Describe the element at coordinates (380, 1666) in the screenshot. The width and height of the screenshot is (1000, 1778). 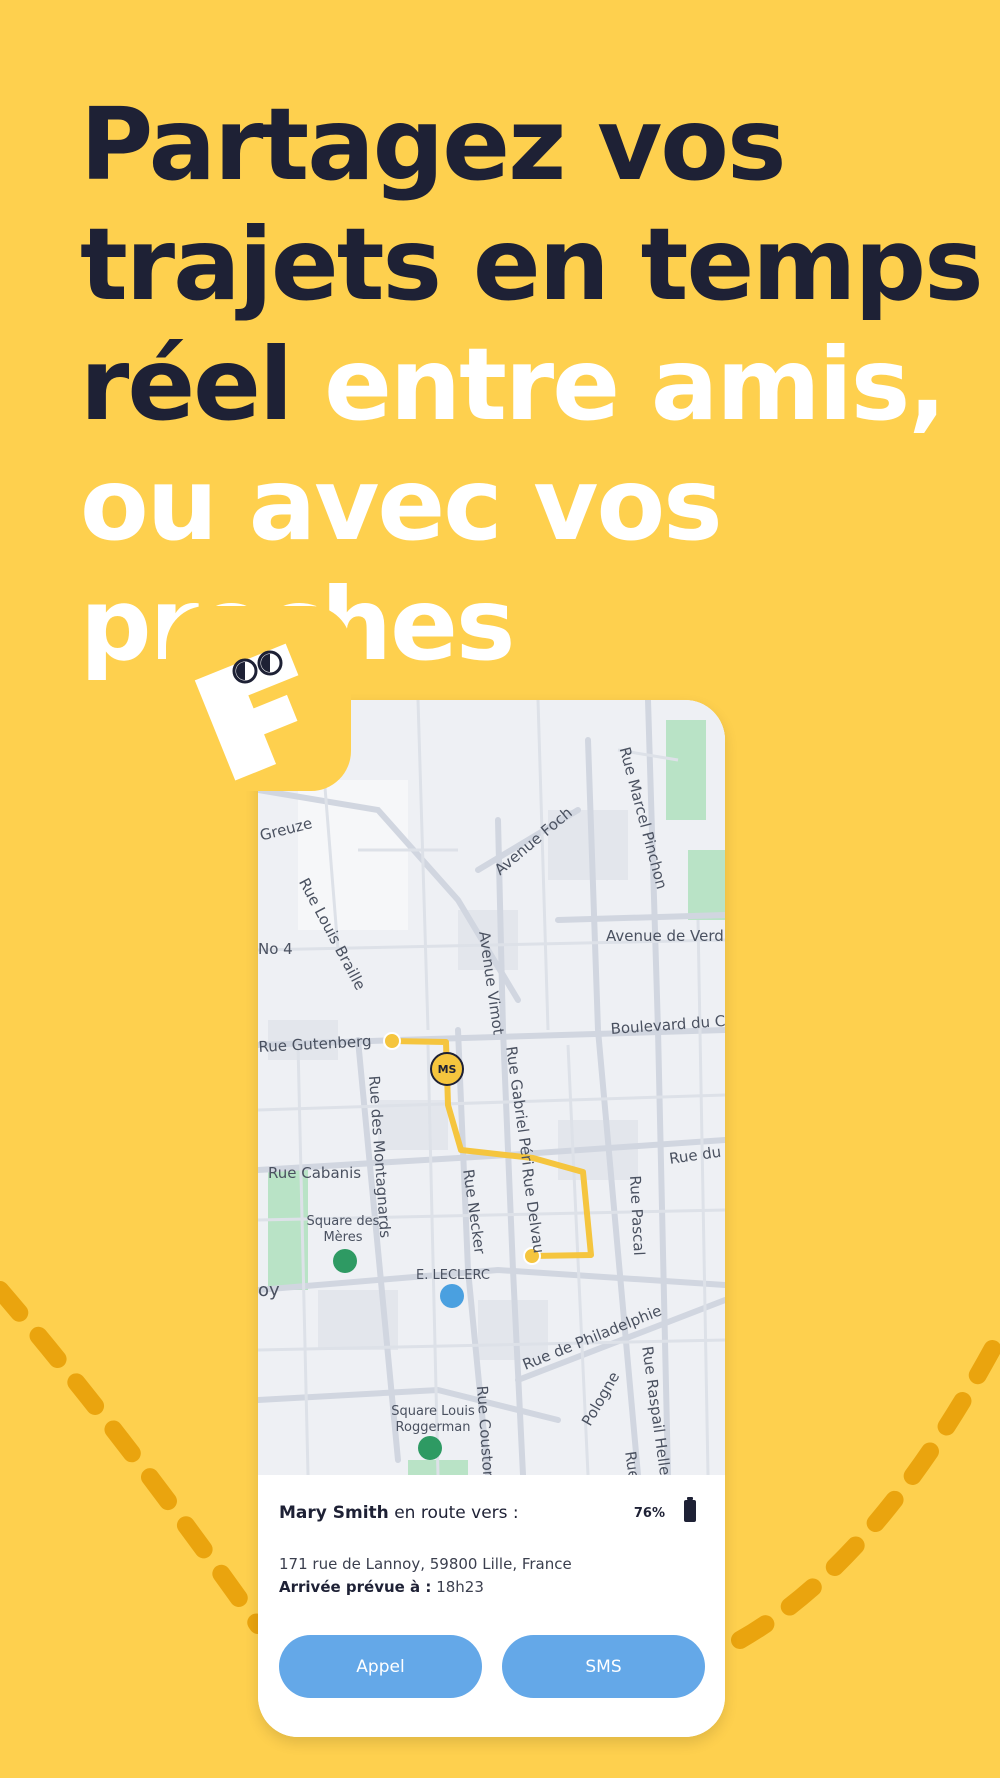
I see `call-button: Appel` at that location.